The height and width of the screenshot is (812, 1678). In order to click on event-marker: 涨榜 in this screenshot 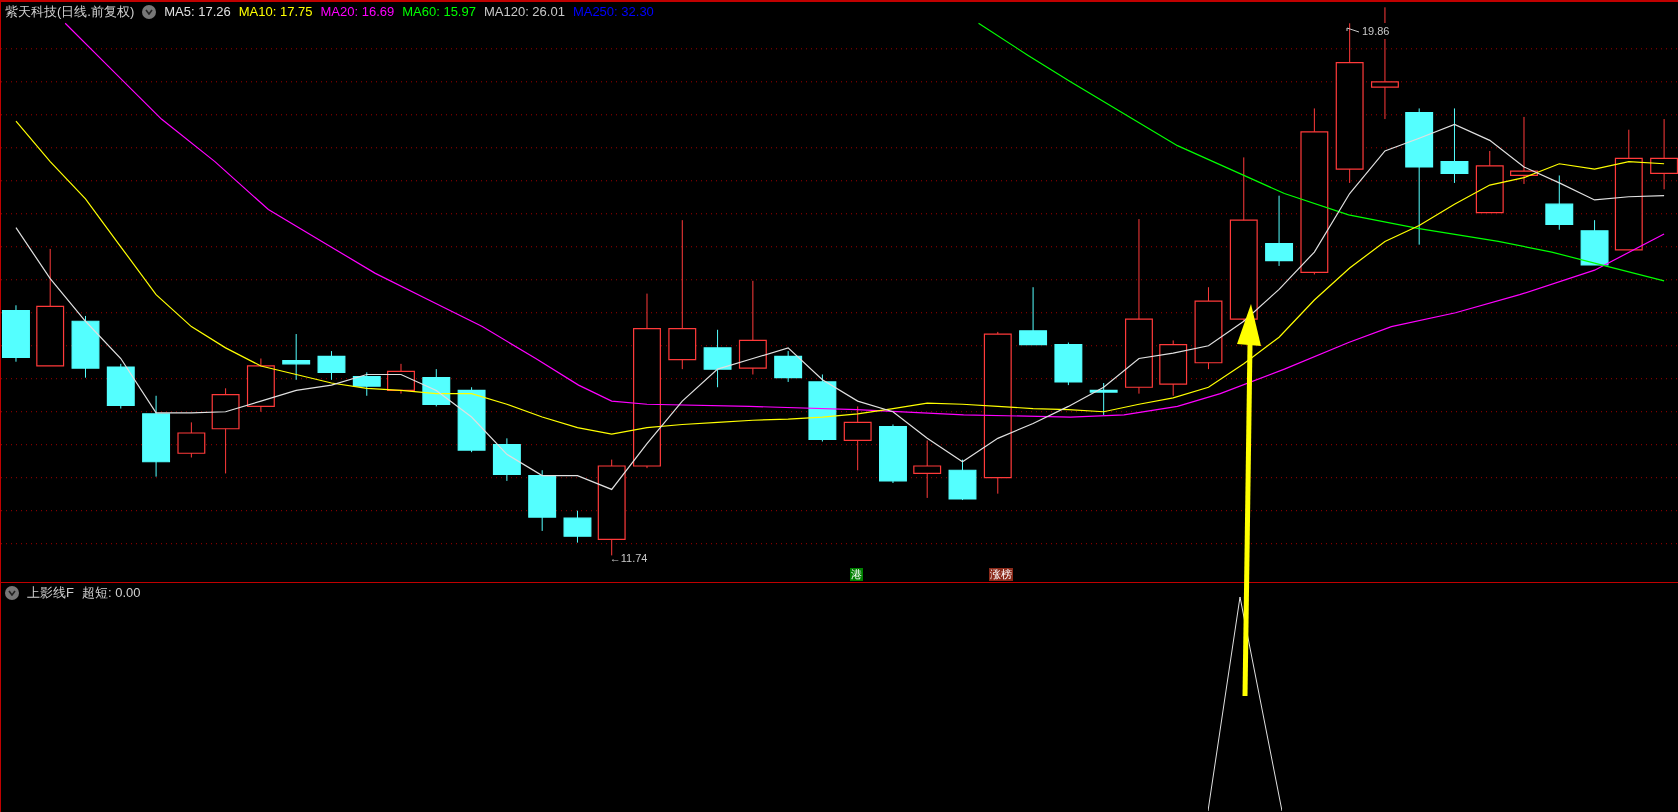, I will do `click(1000, 575)`.